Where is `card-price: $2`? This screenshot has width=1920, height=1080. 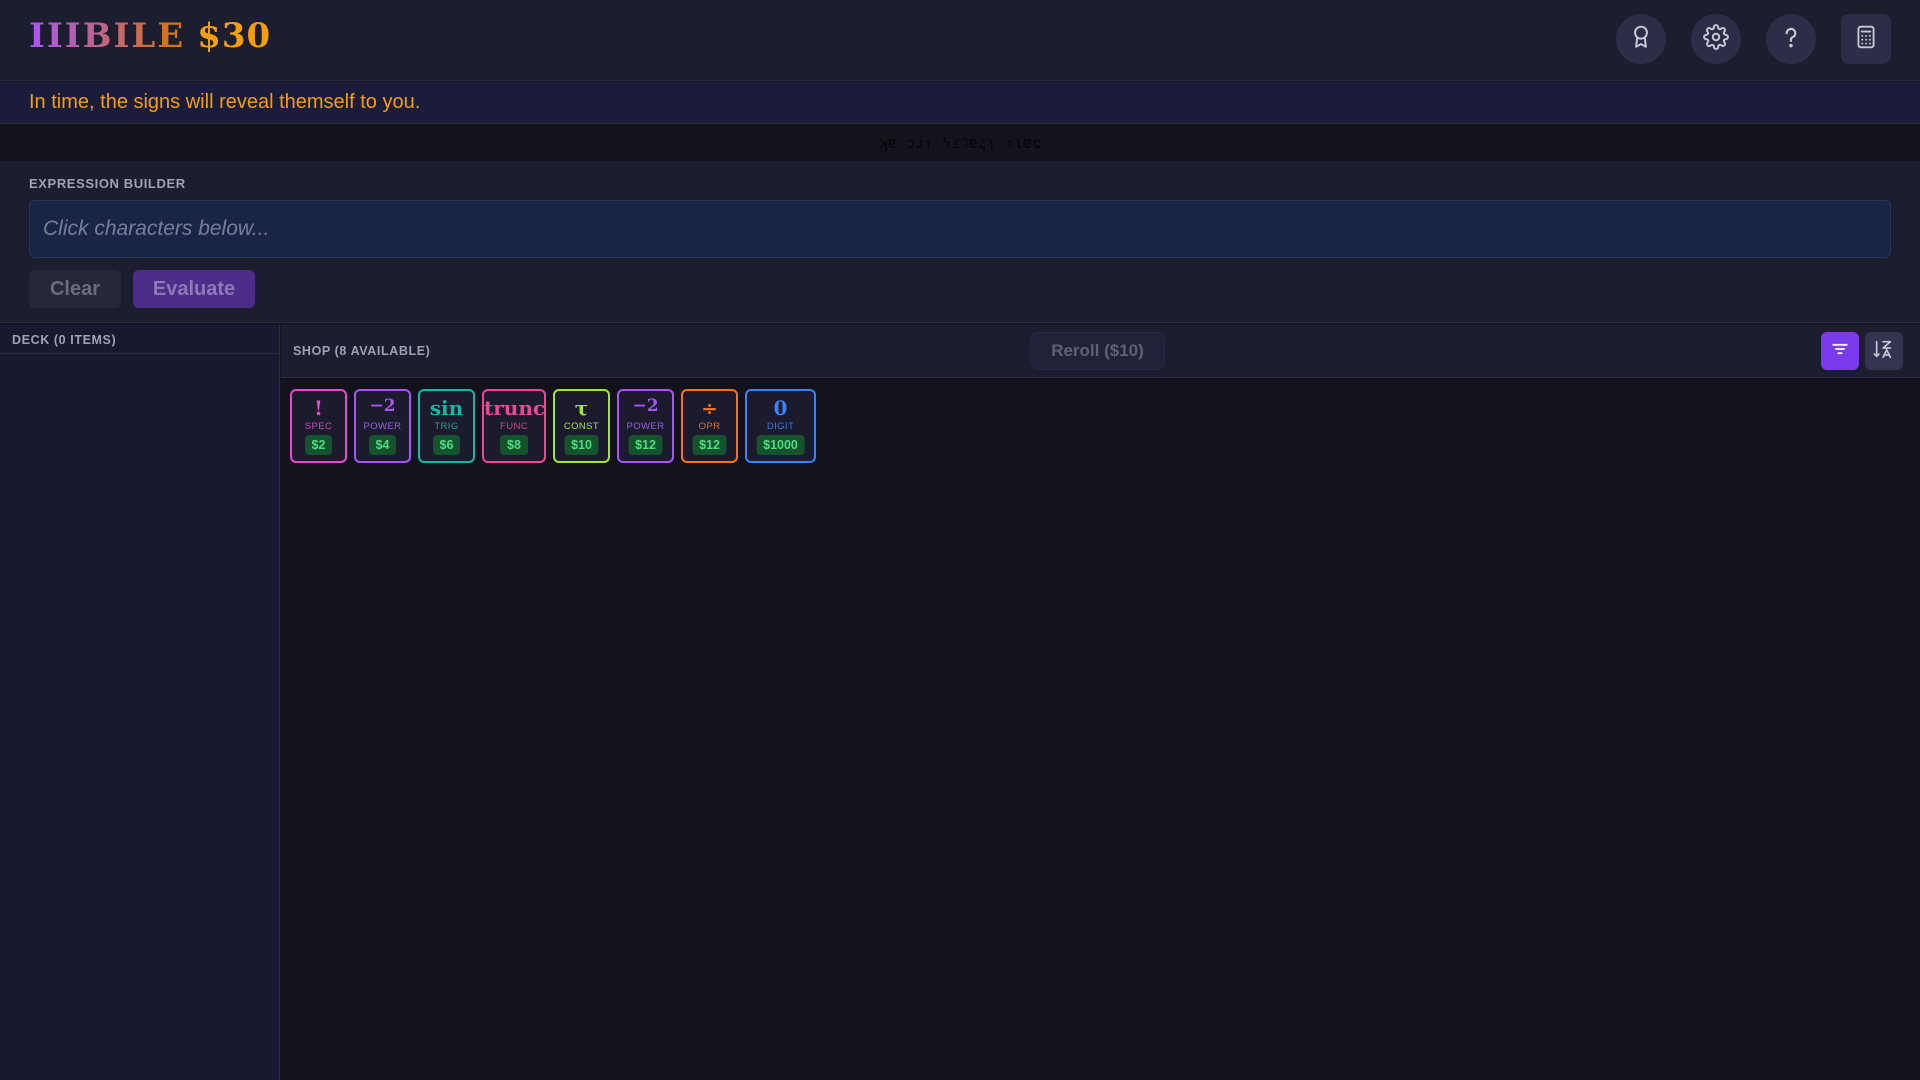 card-price: $2 is located at coordinates (318, 445).